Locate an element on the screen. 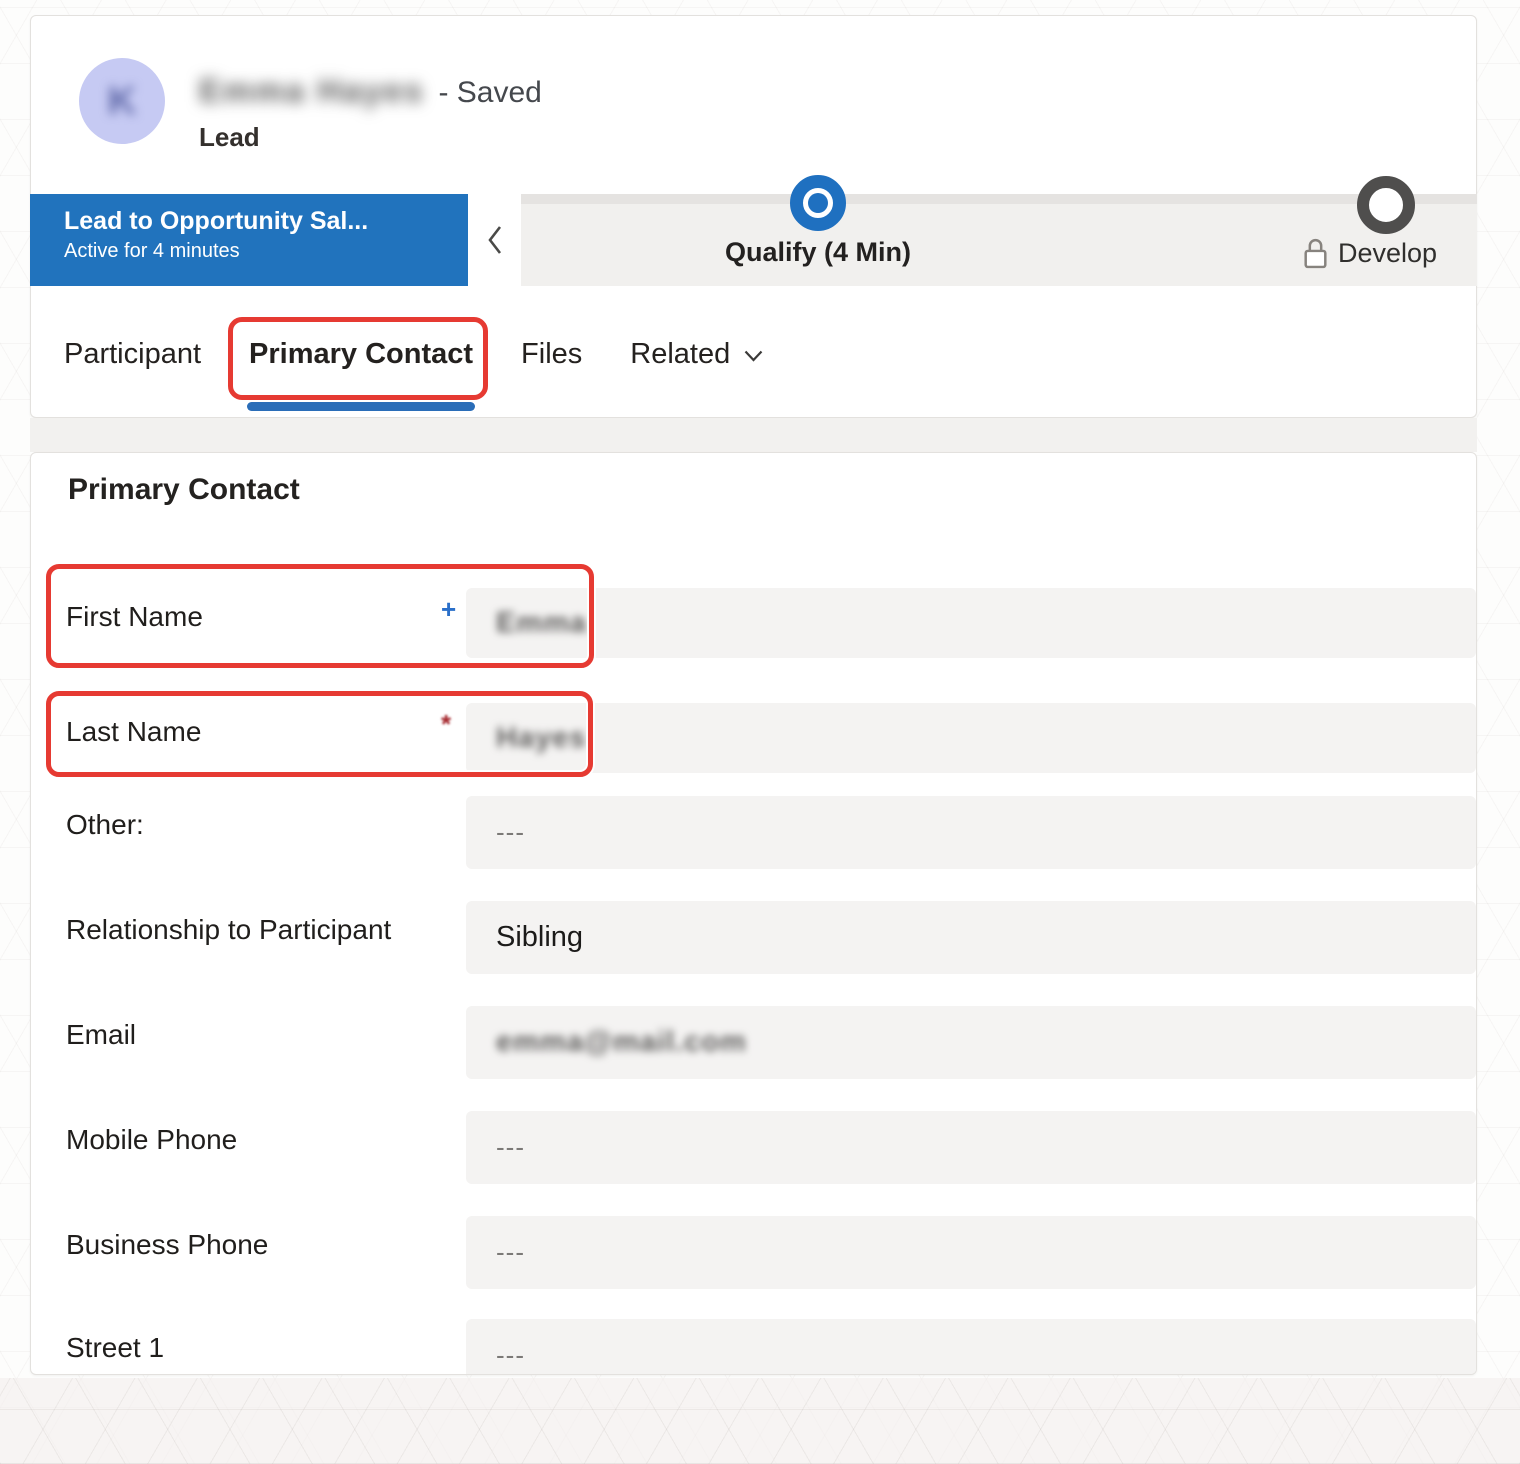  lock-icon is located at coordinates (1315, 253).